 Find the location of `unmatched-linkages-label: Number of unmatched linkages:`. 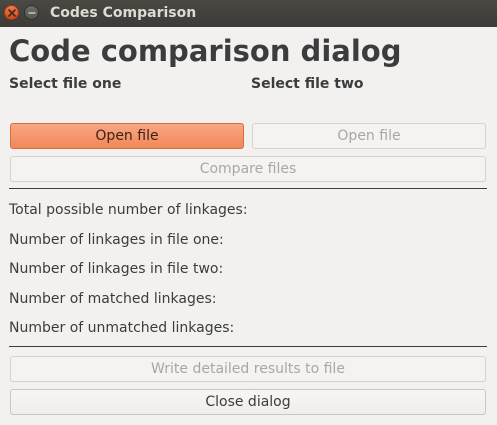

unmatched-linkages-label: Number of unmatched linkages: is located at coordinates (122, 328).